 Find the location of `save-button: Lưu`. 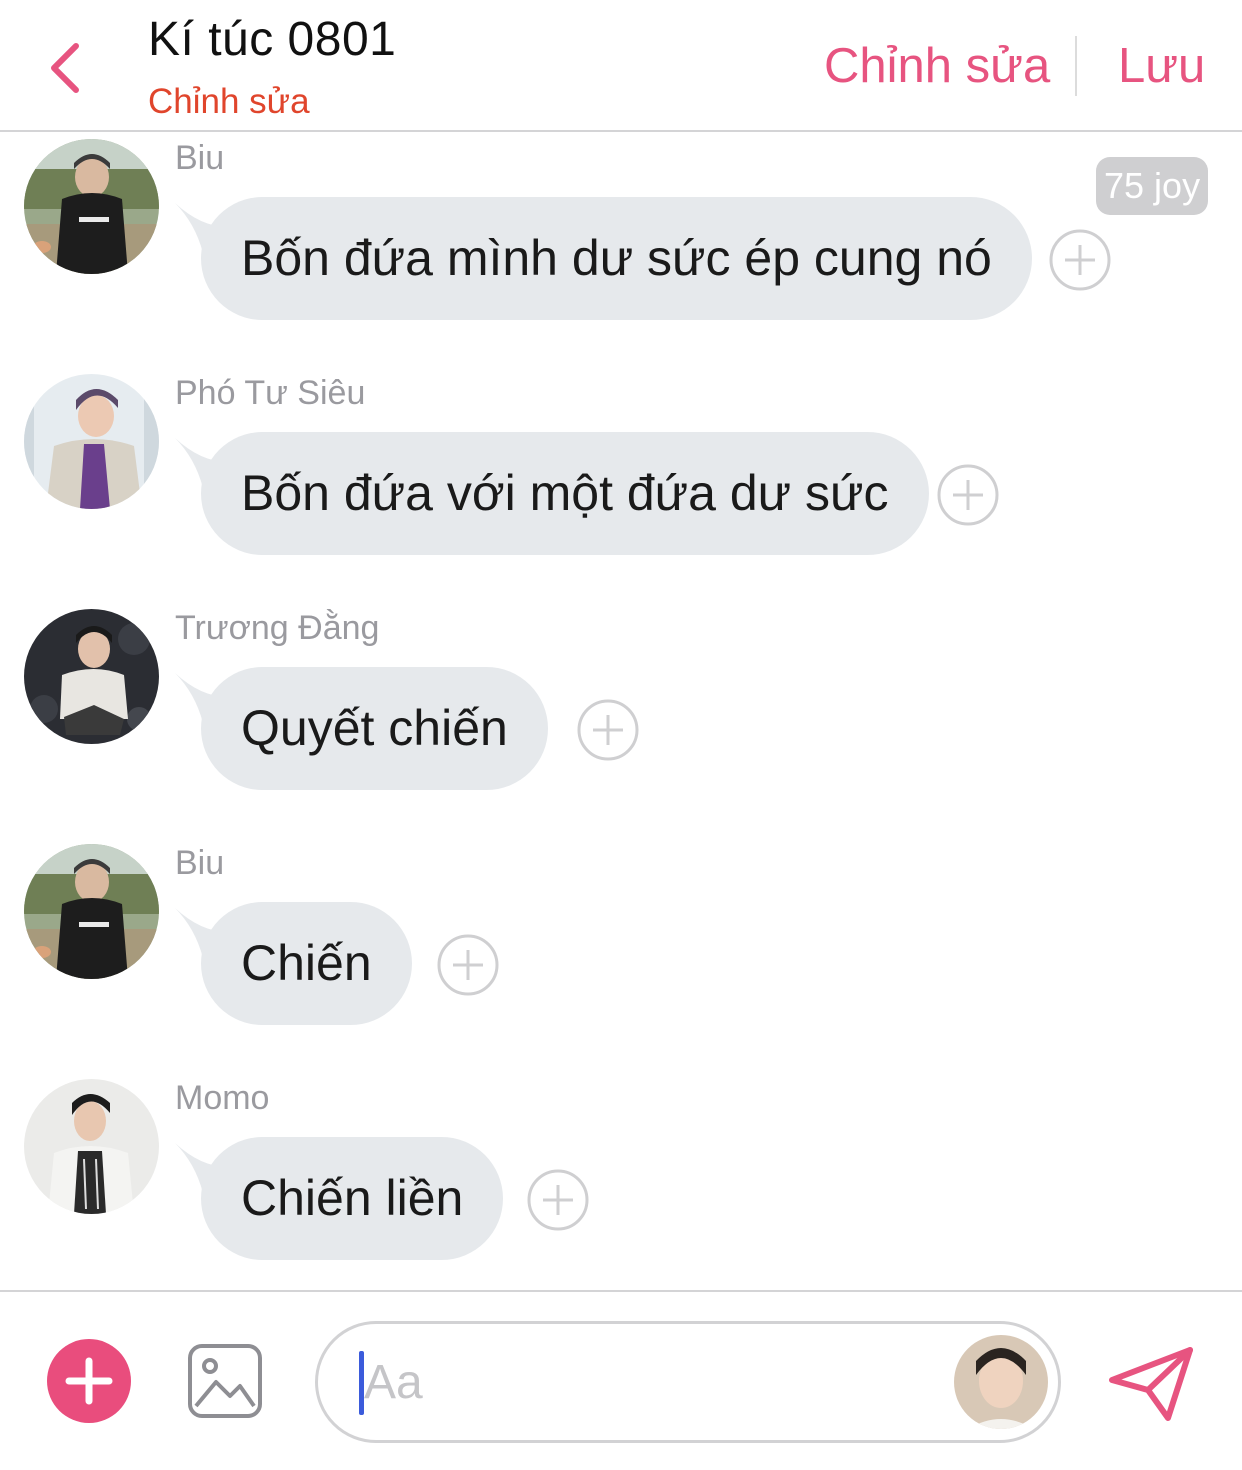

save-button: Lưu is located at coordinates (1161, 66).